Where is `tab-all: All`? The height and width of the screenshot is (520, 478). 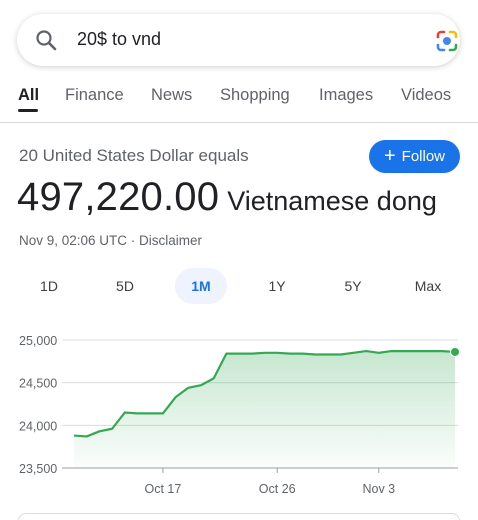 tab-all: All is located at coordinates (28, 95).